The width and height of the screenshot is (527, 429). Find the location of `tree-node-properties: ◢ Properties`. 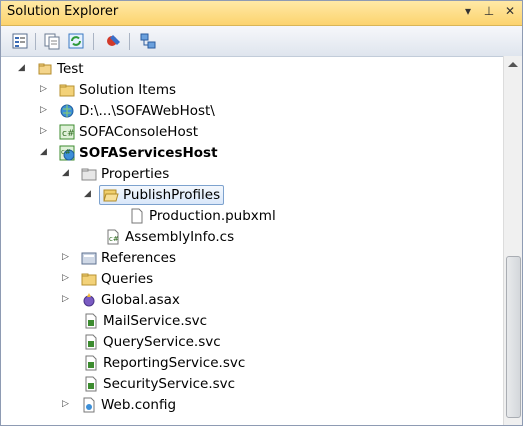

tree-node-properties: ◢ Properties is located at coordinates (115, 173).